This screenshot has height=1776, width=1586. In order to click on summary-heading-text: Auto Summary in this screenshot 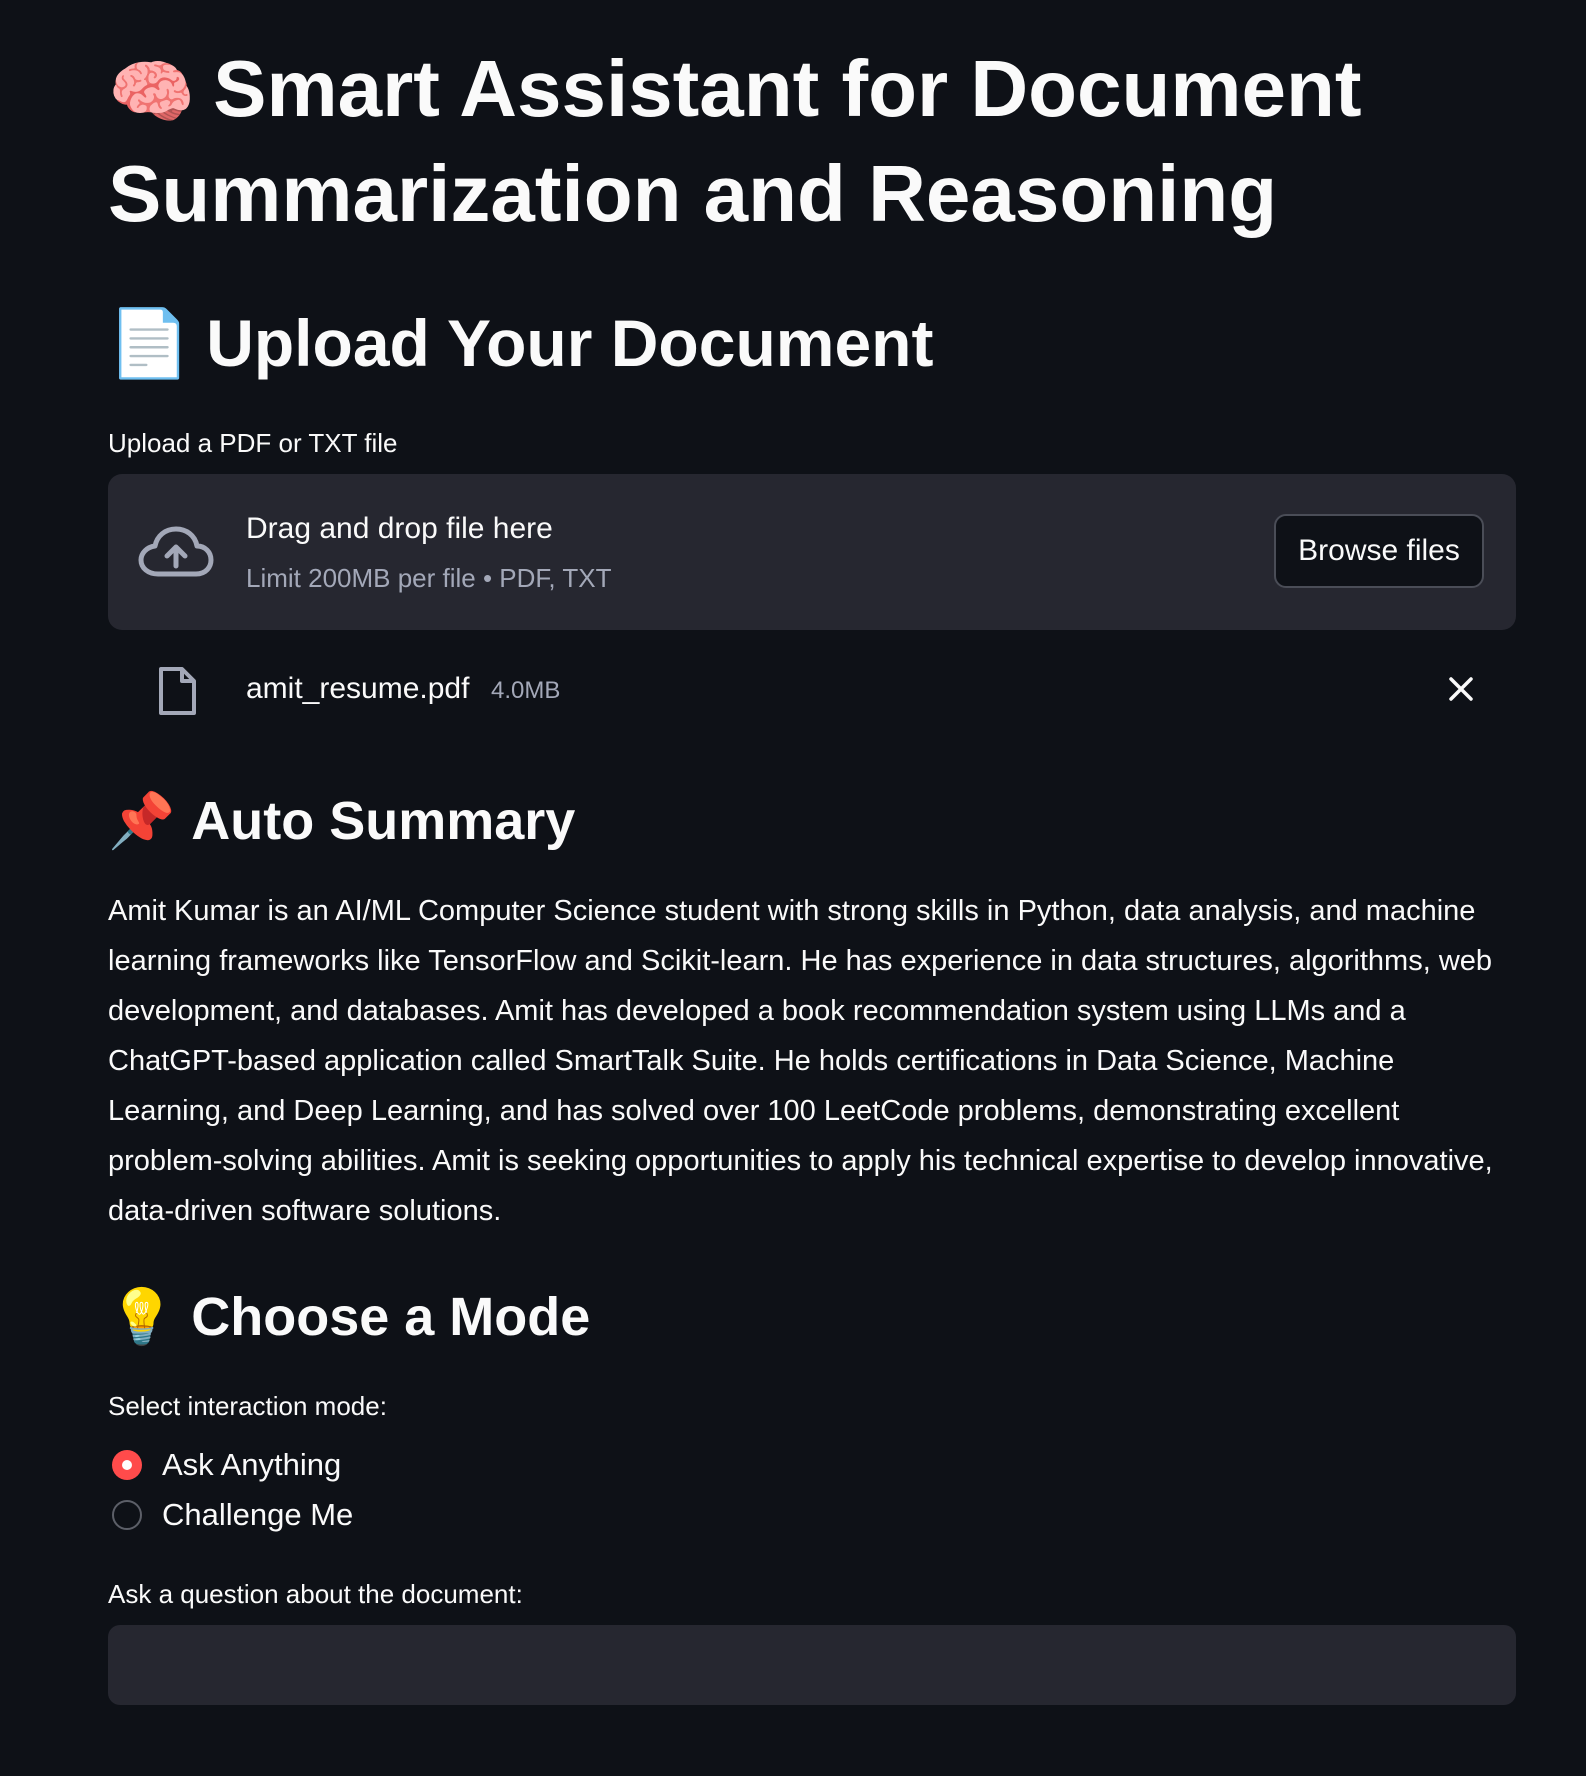, I will do `click(383, 821)`.